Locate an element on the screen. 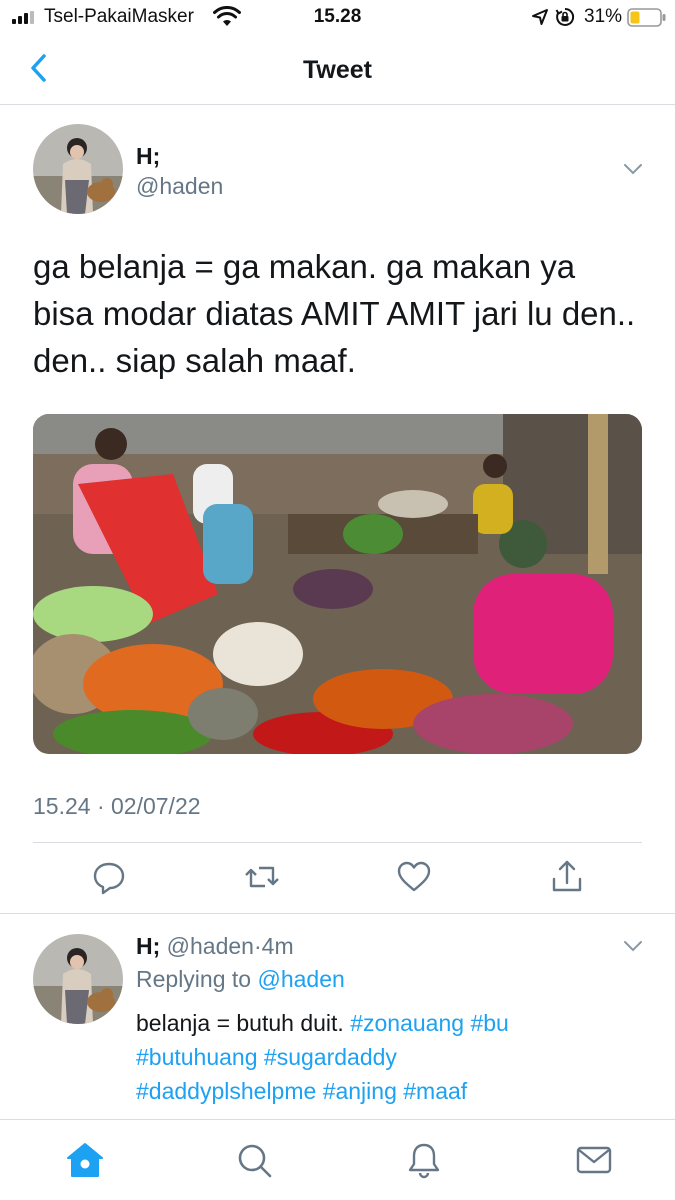 The image size is (675, 1200). notifications-icon is located at coordinates (424, 1160).